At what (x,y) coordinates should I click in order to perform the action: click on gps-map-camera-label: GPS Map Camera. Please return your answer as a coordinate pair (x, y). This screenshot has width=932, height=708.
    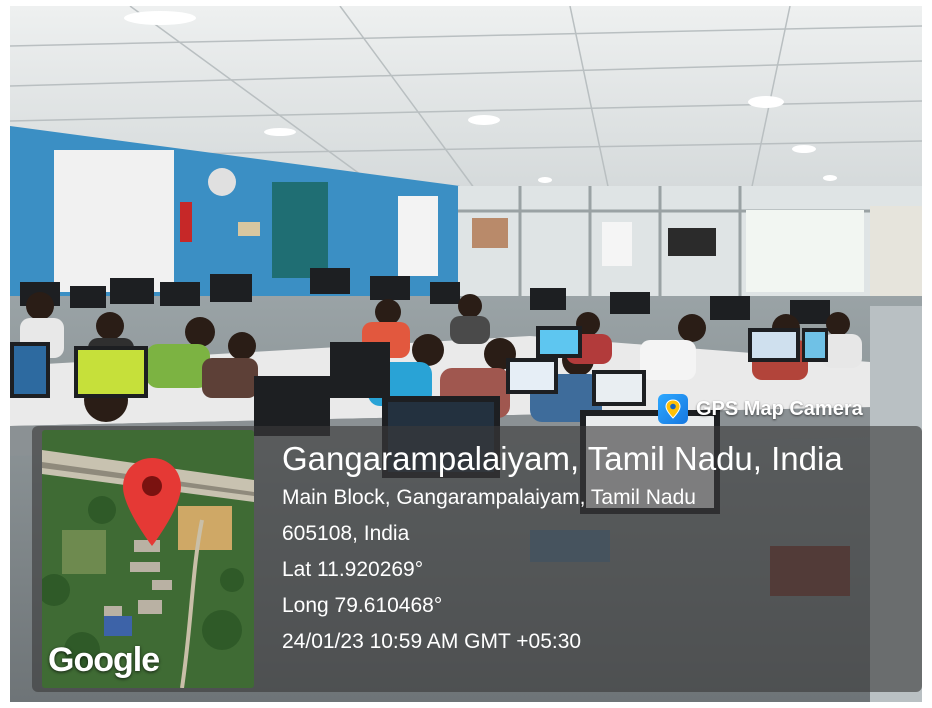
    Looking at the image, I should click on (779, 408).